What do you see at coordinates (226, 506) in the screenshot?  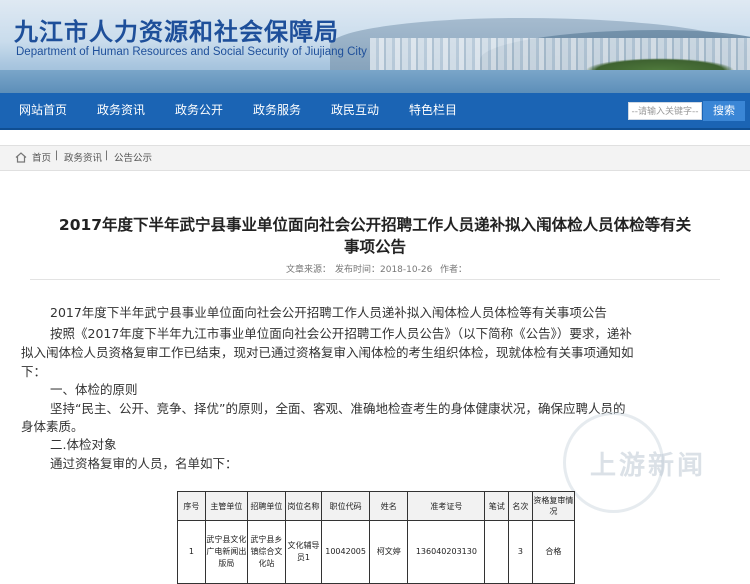 I see `table-header: 主管单位` at bounding box center [226, 506].